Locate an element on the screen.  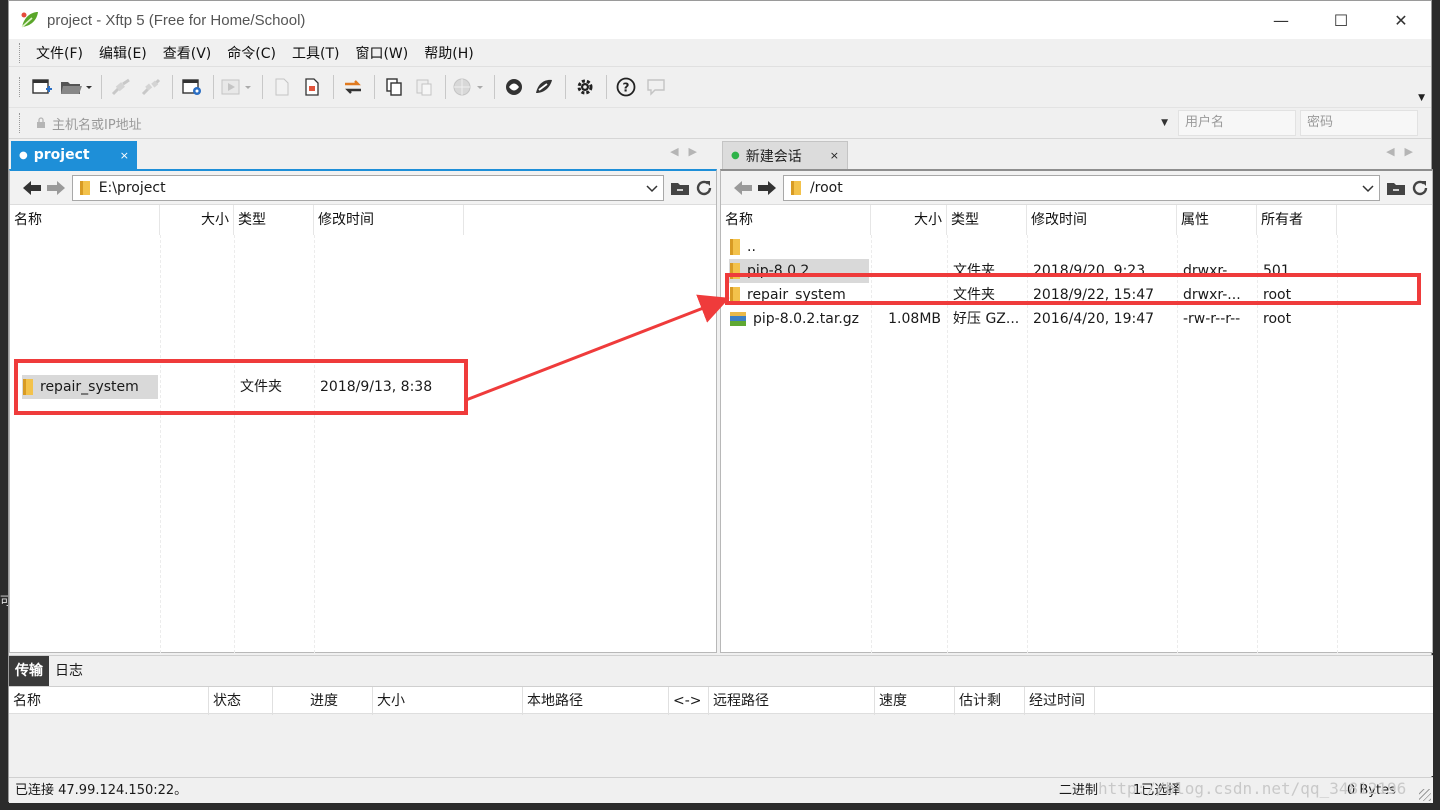
folder-icon is located at coordinates (795, 187).